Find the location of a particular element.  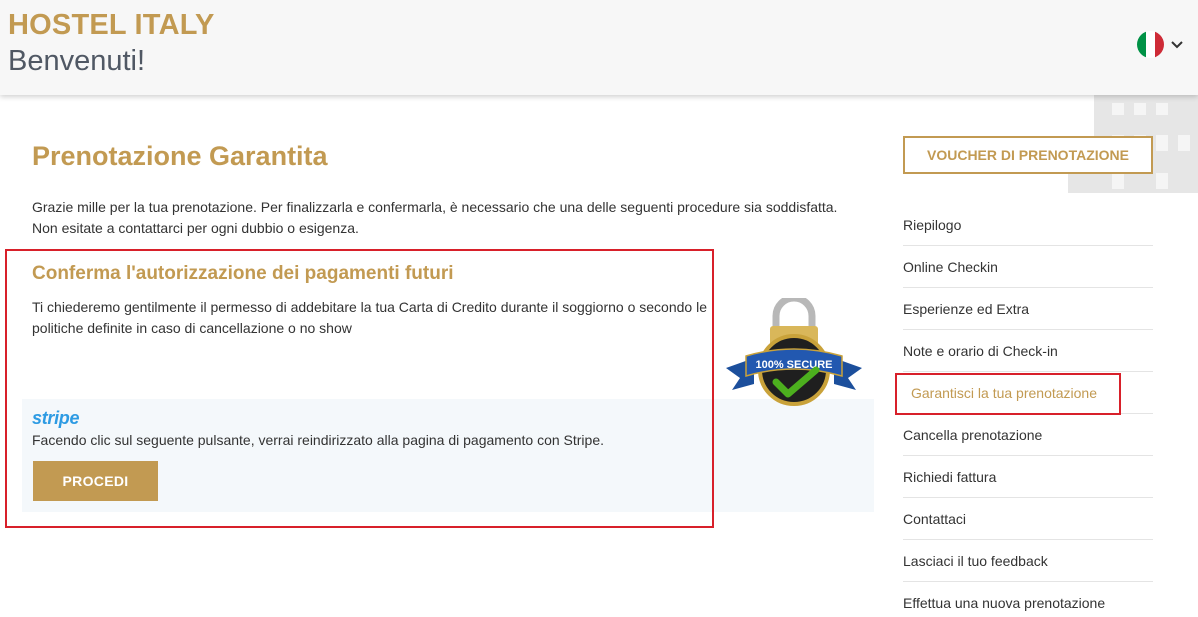

stripe-logo: stripe is located at coordinates (56, 418).